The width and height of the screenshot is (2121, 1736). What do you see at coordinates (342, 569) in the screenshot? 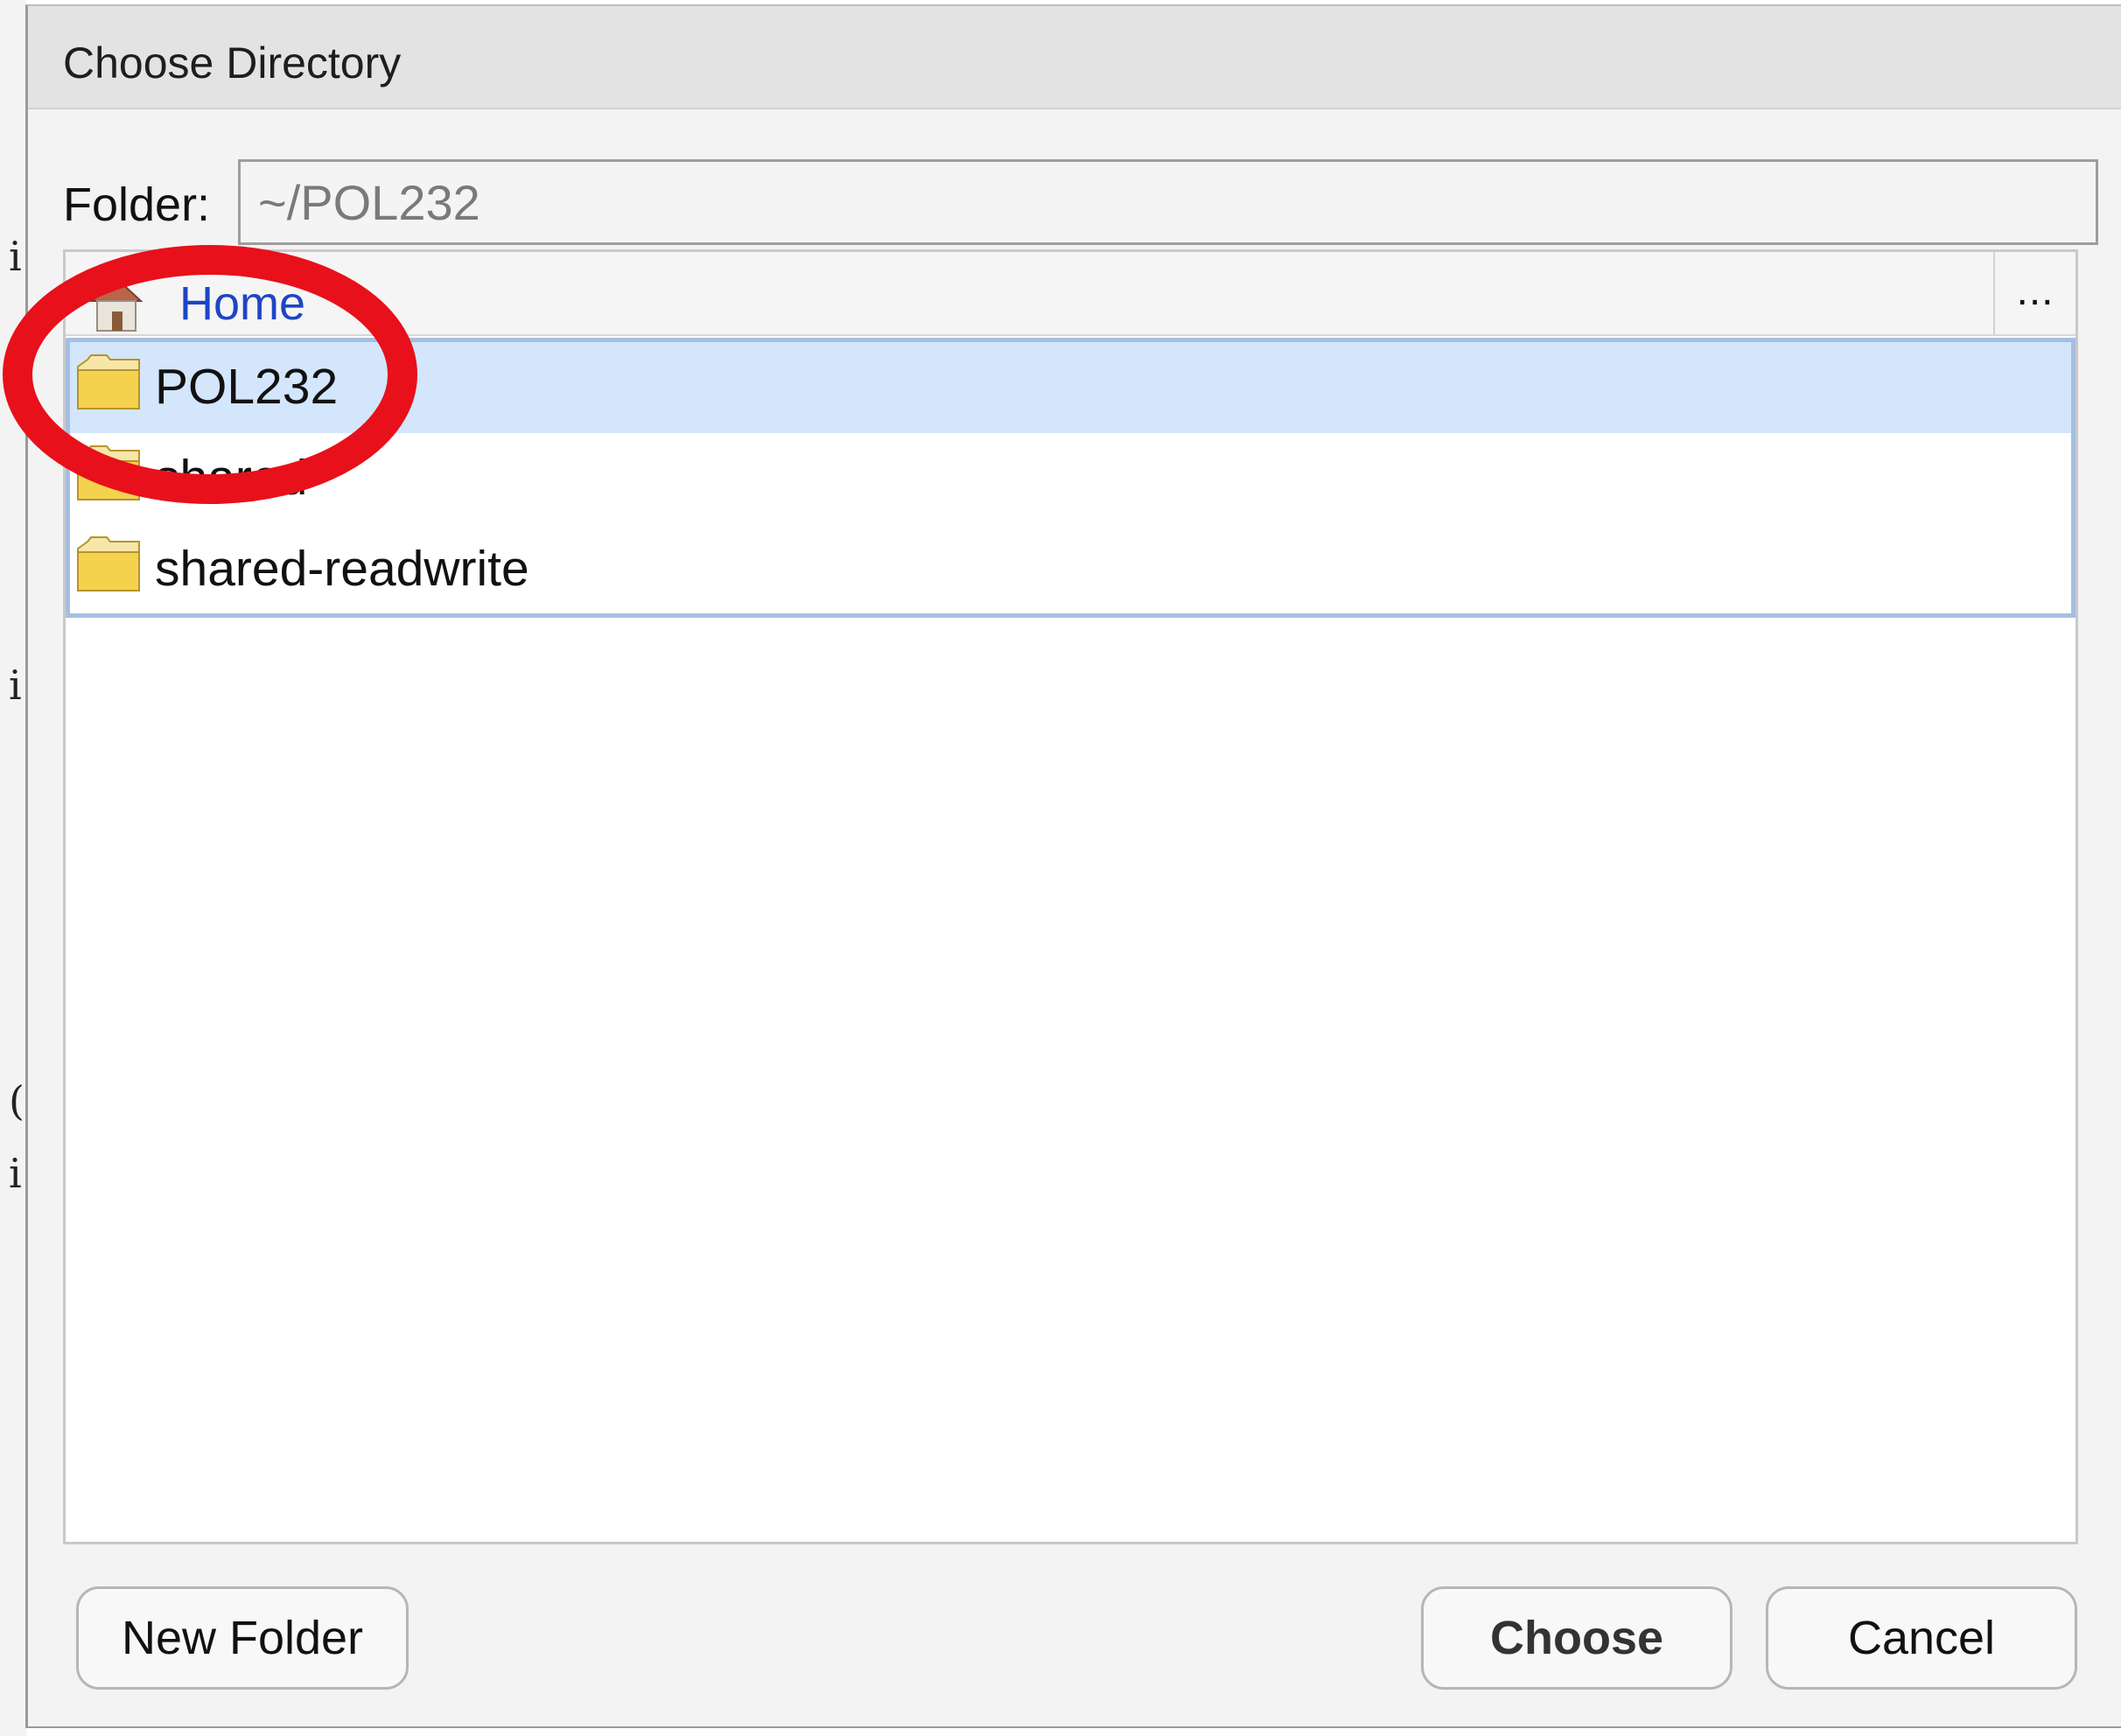
I see `folder-name: shared-readwrite` at bounding box center [342, 569].